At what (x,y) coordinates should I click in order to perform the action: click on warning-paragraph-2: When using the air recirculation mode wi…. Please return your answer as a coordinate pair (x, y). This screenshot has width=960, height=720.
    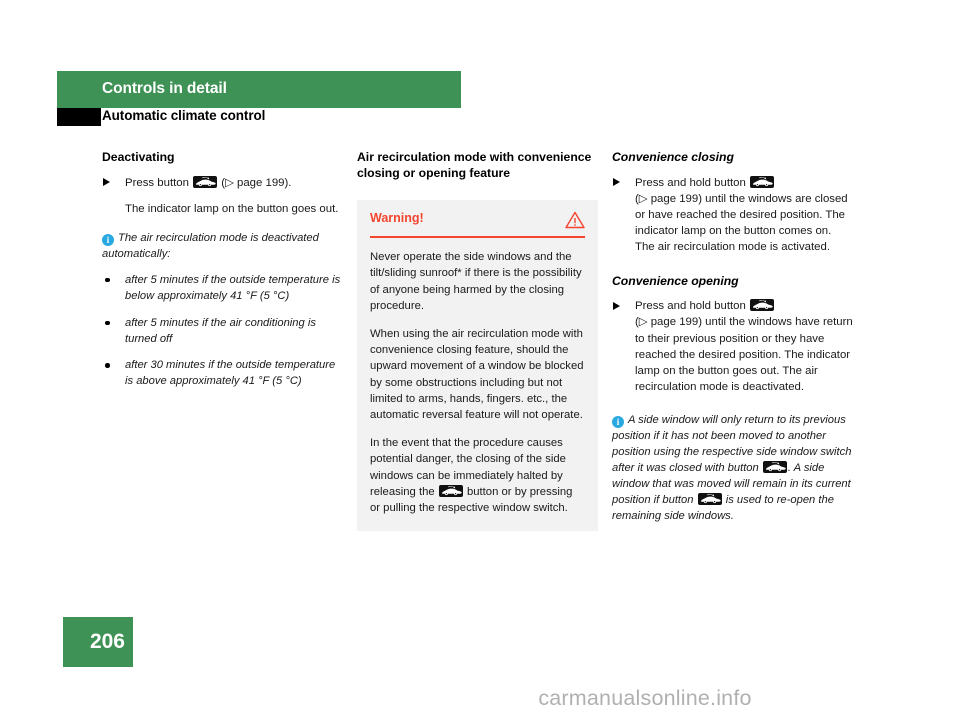
    Looking at the image, I should click on (477, 374).